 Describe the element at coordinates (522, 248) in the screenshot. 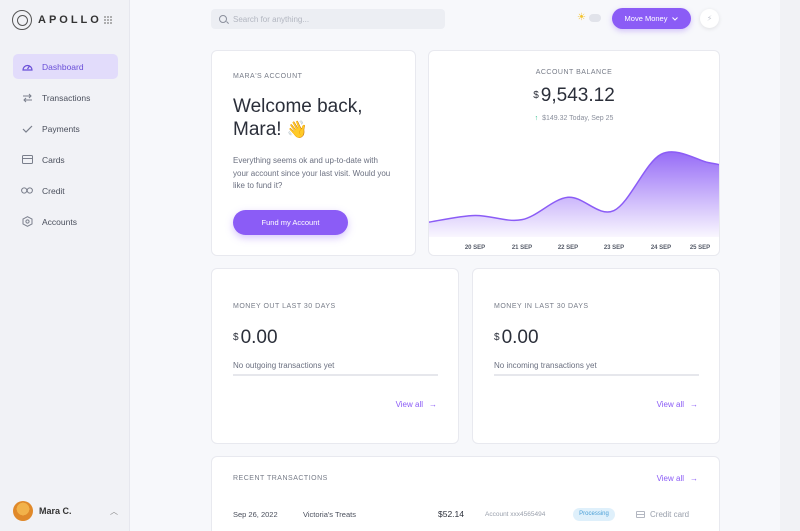

I see `x-tick-label: 21 SEP` at that location.